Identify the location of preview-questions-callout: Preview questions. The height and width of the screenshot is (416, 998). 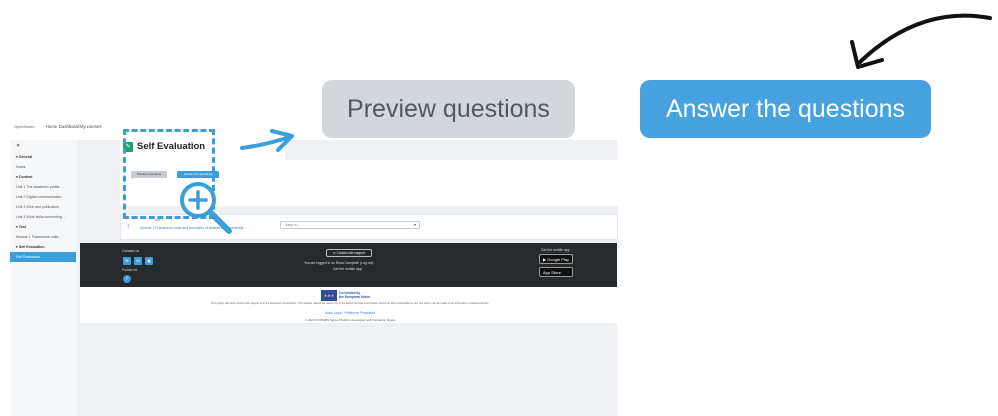
(448, 109).